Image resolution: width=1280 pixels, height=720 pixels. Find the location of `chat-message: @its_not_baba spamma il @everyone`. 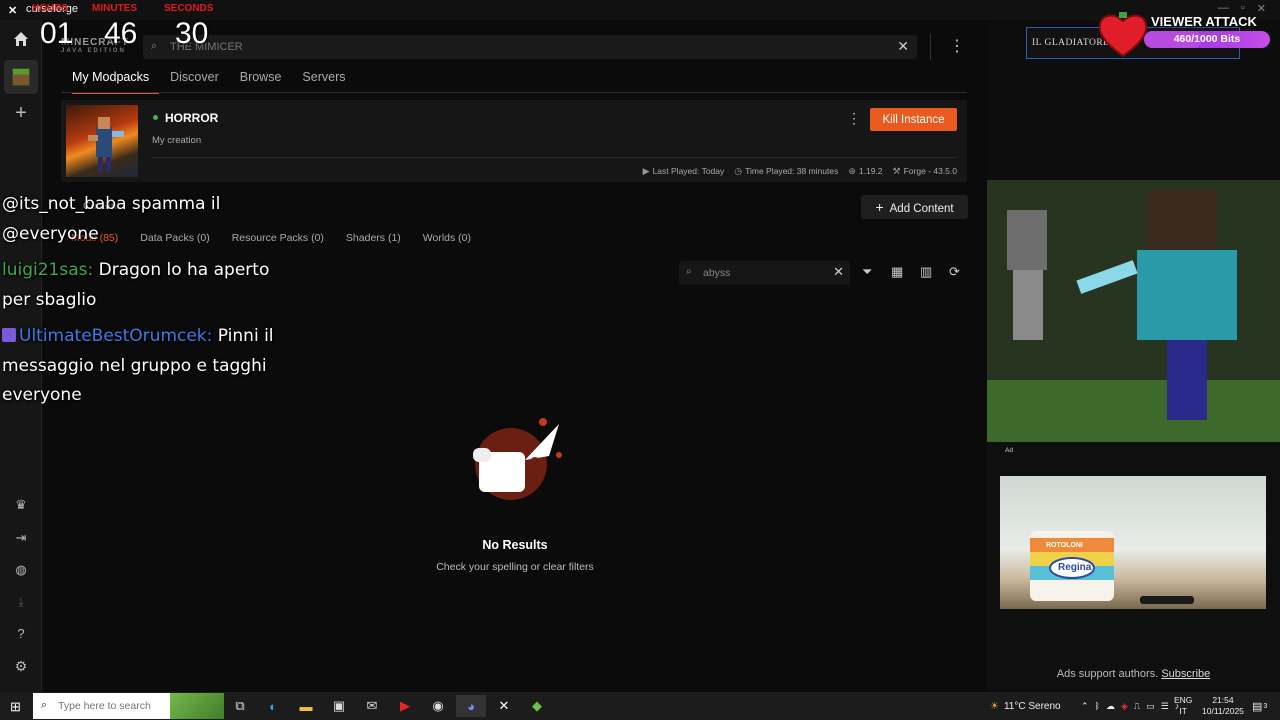

chat-message: @its_not_baba spamma il @everyone is located at coordinates (147, 219).